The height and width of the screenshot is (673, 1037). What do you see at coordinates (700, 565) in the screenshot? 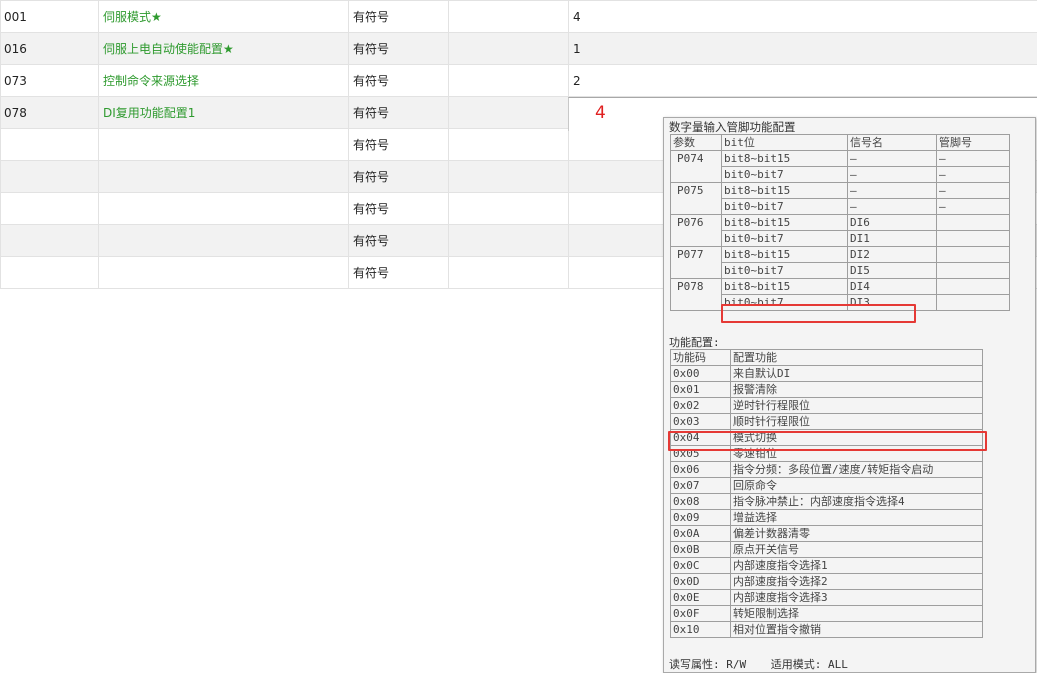
I see `func-code-cell: 0x0C` at bounding box center [700, 565].